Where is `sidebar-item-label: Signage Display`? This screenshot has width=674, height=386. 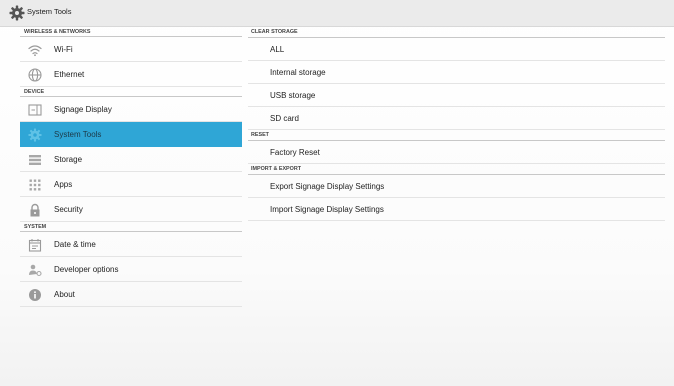
sidebar-item-label: Signage Display is located at coordinates (83, 109).